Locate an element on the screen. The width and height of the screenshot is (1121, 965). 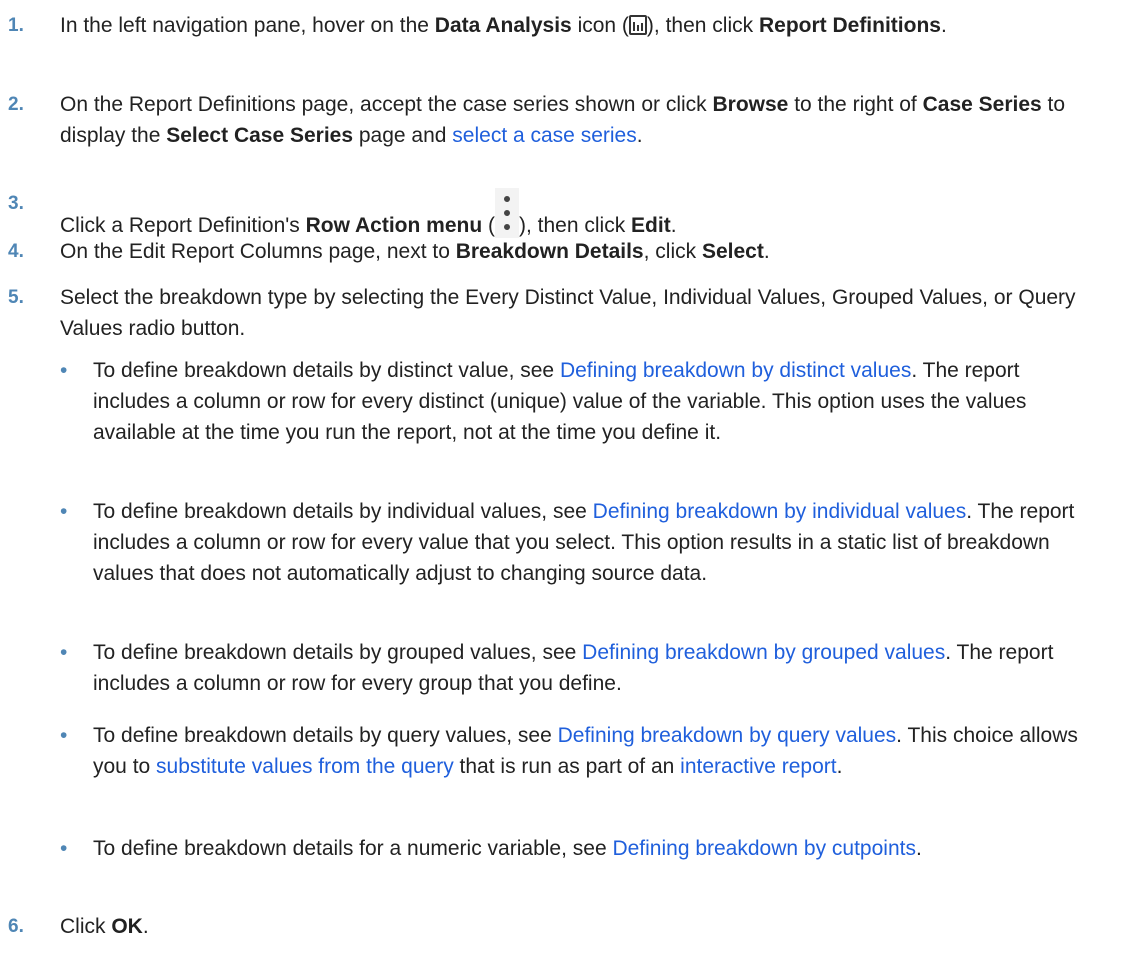
step-number: 2. is located at coordinates (16, 104).